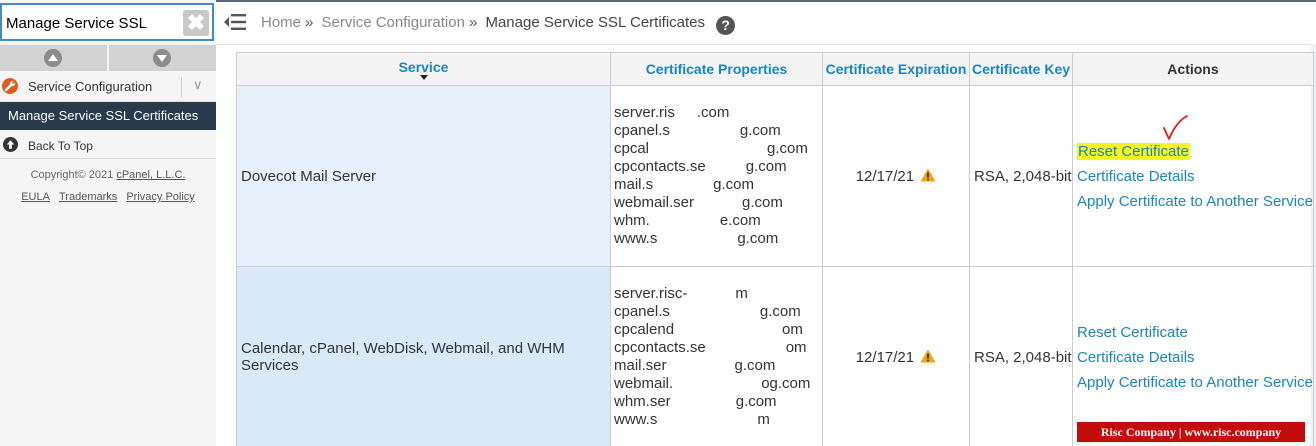 This screenshot has height=446, width=1316. I want to click on header-divider, so click(766, 44).